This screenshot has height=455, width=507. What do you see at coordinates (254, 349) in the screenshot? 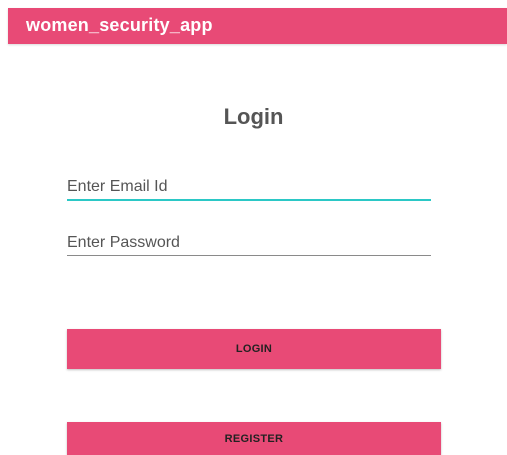
I see `login-button: LOGIN` at bounding box center [254, 349].